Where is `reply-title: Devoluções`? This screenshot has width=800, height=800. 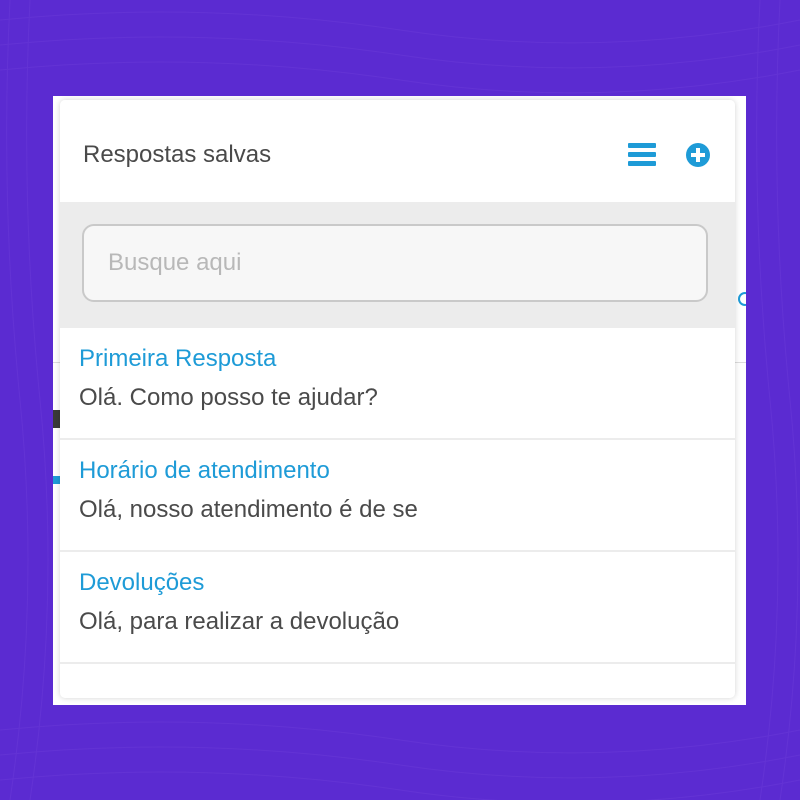 reply-title: Devoluções is located at coordinates (142, 582).